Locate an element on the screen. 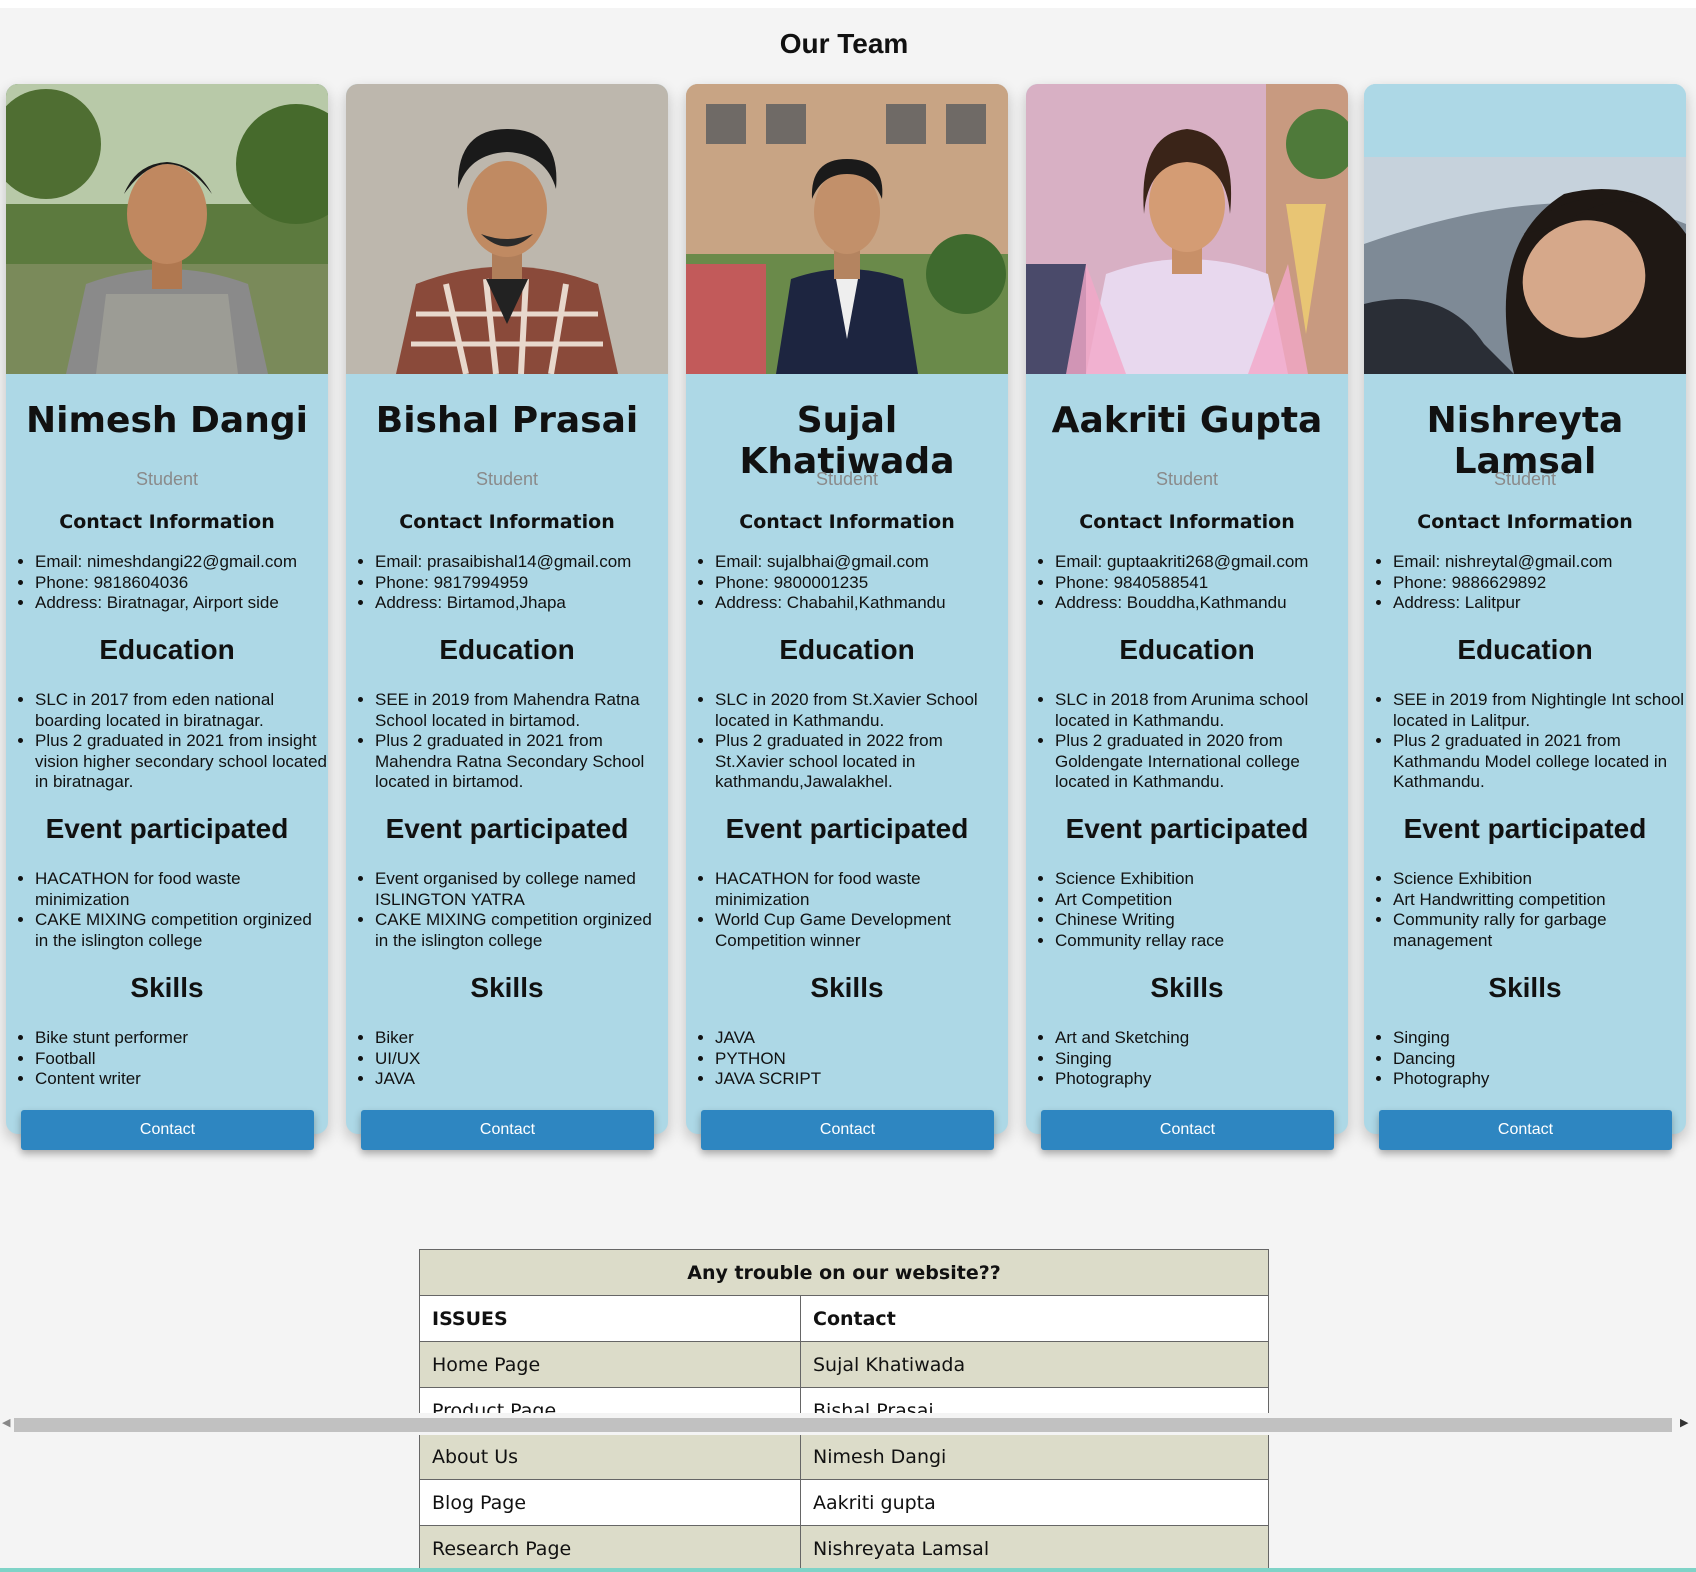  scrollbar-thumb is located at coordinates (843, 1425).